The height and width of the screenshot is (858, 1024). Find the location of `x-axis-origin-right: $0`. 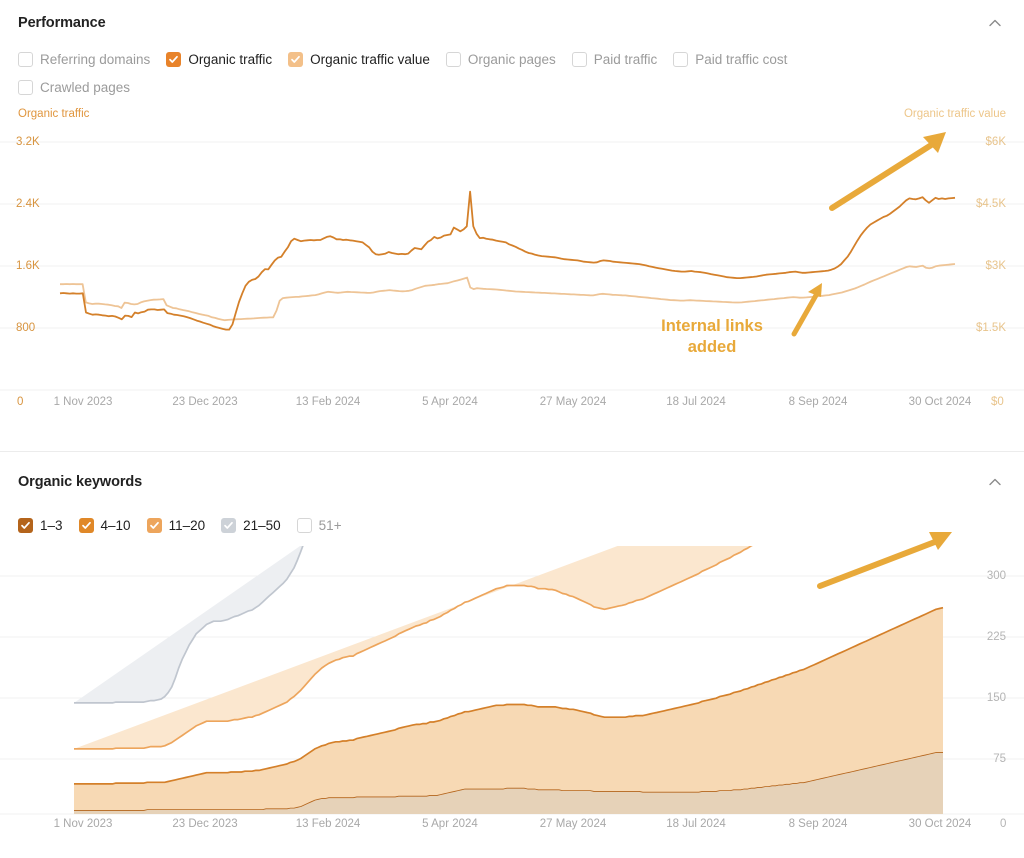

x-axis-origin-right: $0 is located at coordinates (997, 402).